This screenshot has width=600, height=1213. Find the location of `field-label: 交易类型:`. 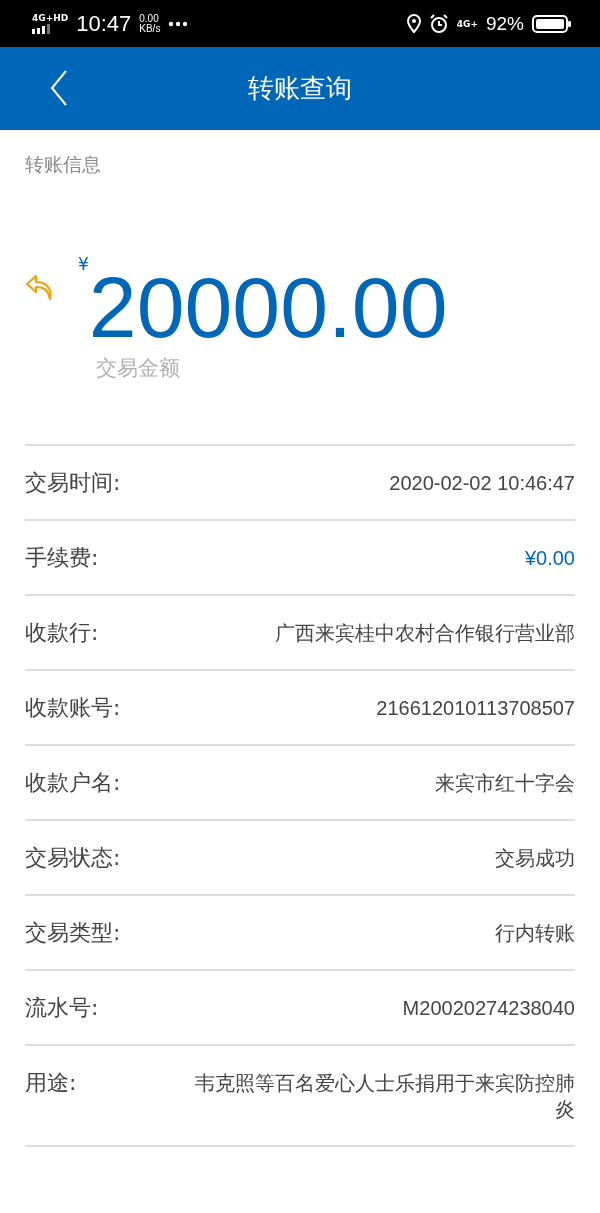

field-label: 交易类型: is located at coordinates (73, 933).